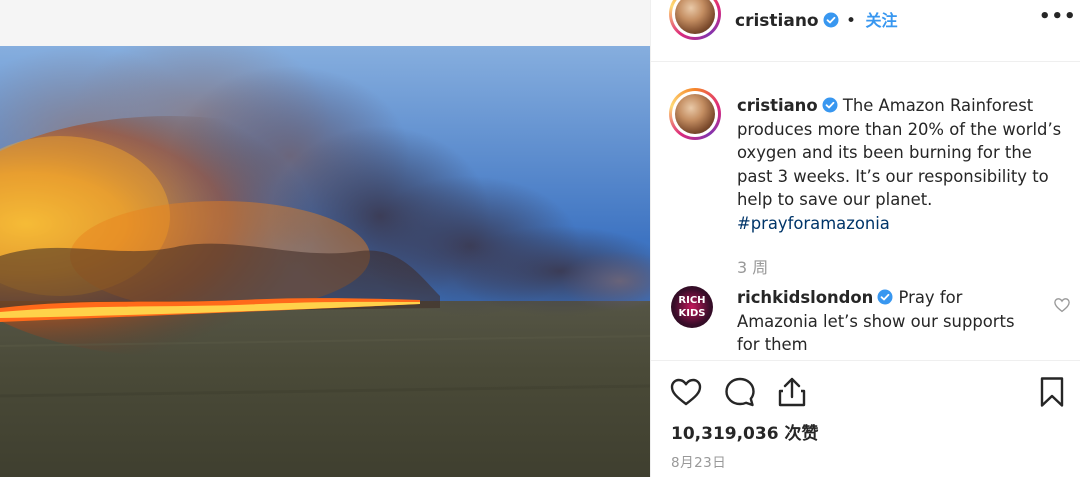 Image resolution: width=1080 pixels, height=477 pixels. What do you see at coordinates (744, 431) in the screenshot?
I see `likes-count: 10,319,036 次赞` at bounding box center [744, 431].